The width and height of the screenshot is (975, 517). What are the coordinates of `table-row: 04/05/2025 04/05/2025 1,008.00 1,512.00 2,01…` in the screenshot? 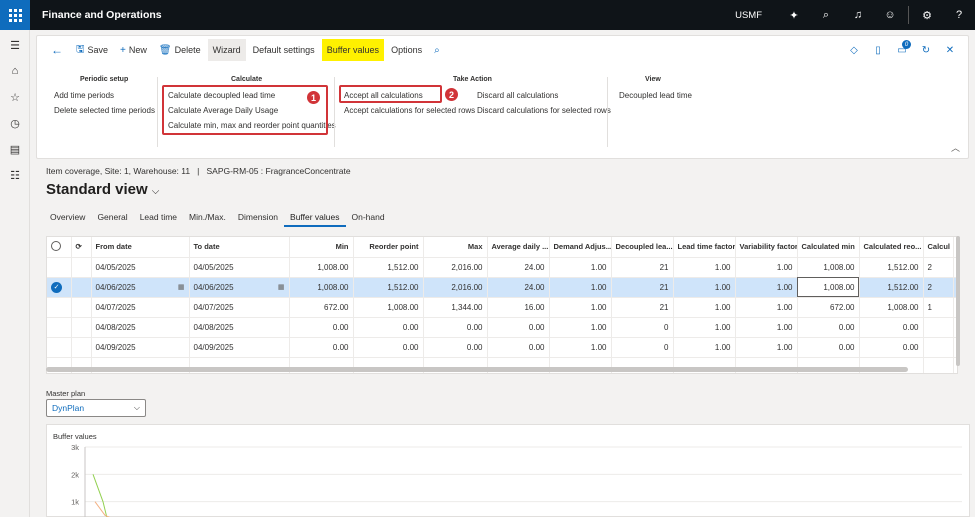 It's located at (502, 267).